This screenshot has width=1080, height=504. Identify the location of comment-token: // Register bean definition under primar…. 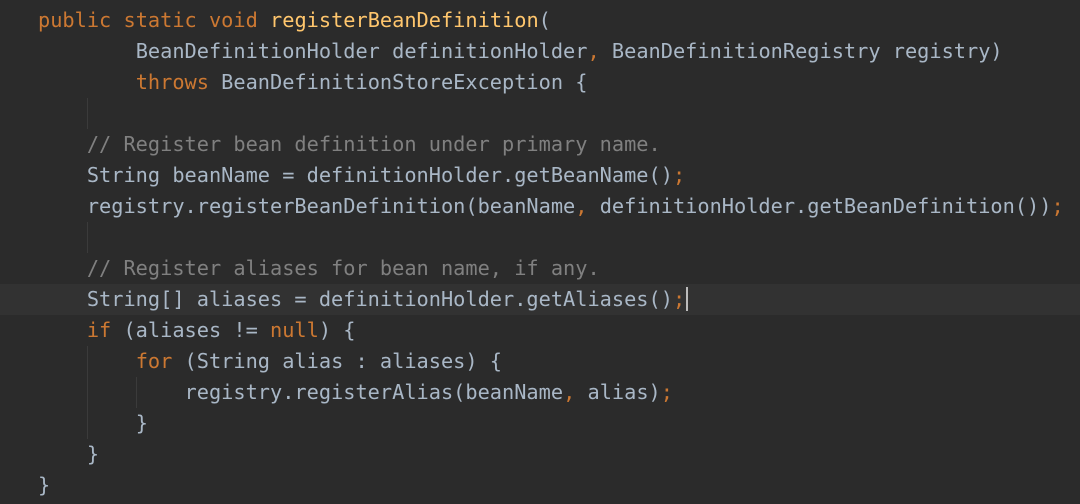
(373, 144).